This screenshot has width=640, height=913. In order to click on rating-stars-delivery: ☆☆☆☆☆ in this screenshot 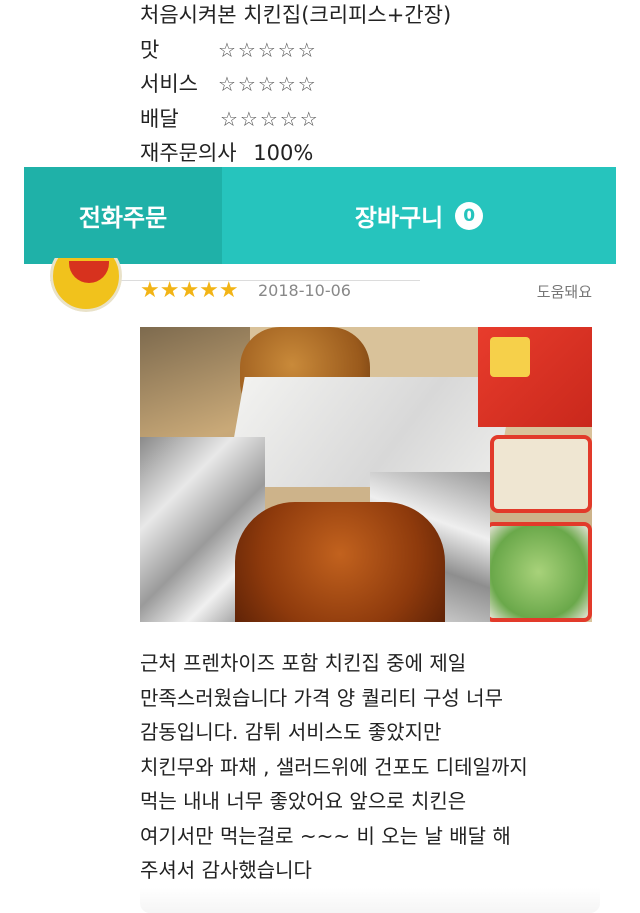, I will do `click(270, 119)`.